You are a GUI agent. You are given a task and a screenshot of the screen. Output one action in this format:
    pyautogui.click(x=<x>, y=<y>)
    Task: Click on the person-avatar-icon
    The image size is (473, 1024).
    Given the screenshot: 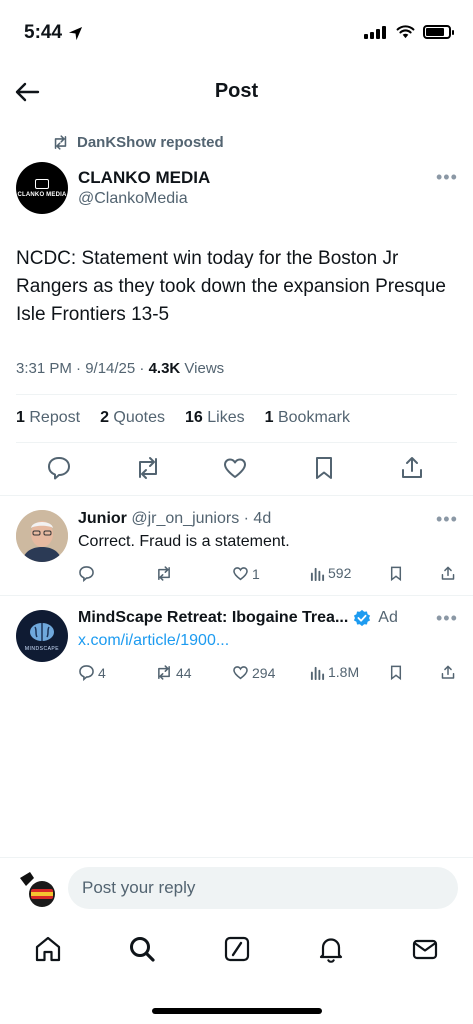 What is the action you would take?
    pyautogui.click(x=42, y=536)
    